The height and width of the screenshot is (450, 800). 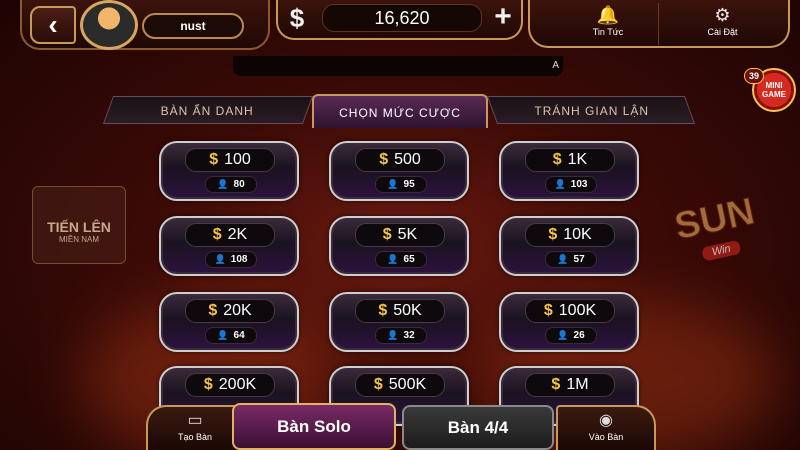 What do you see at coordinates (555, 65) in the screenshot?
I see `marquee-text: A` at bounding box center [555, 65].